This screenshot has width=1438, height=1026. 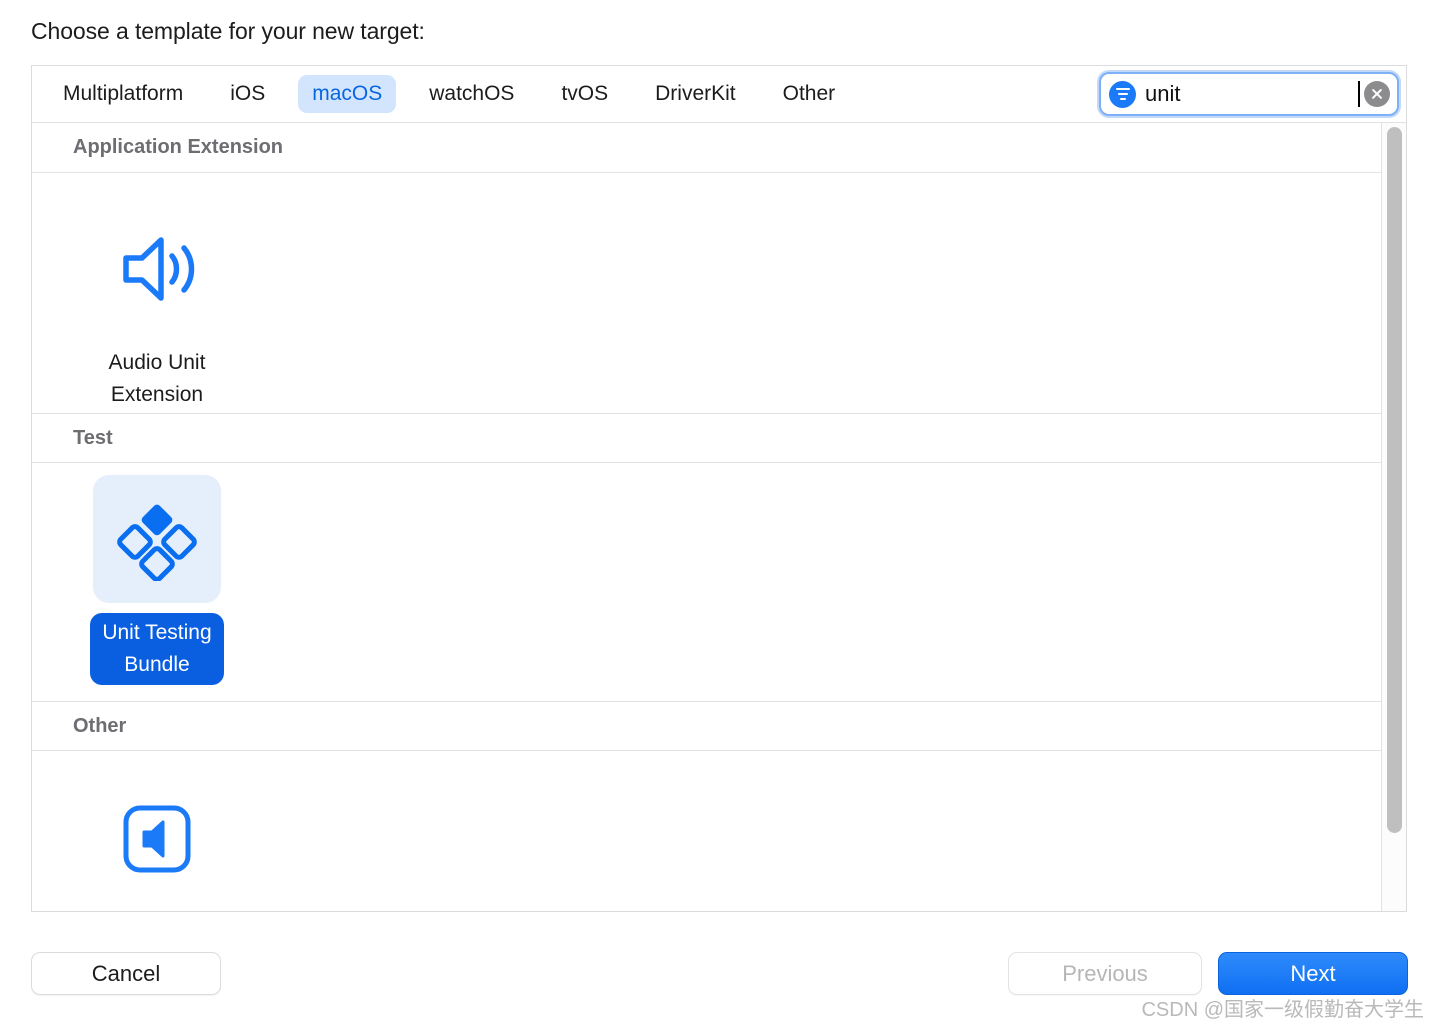 What do you see at coordinates (123, 94) in the screenshot?
I see `tab-multiplatform: Multiplatform` at bounding box center [123, 94].